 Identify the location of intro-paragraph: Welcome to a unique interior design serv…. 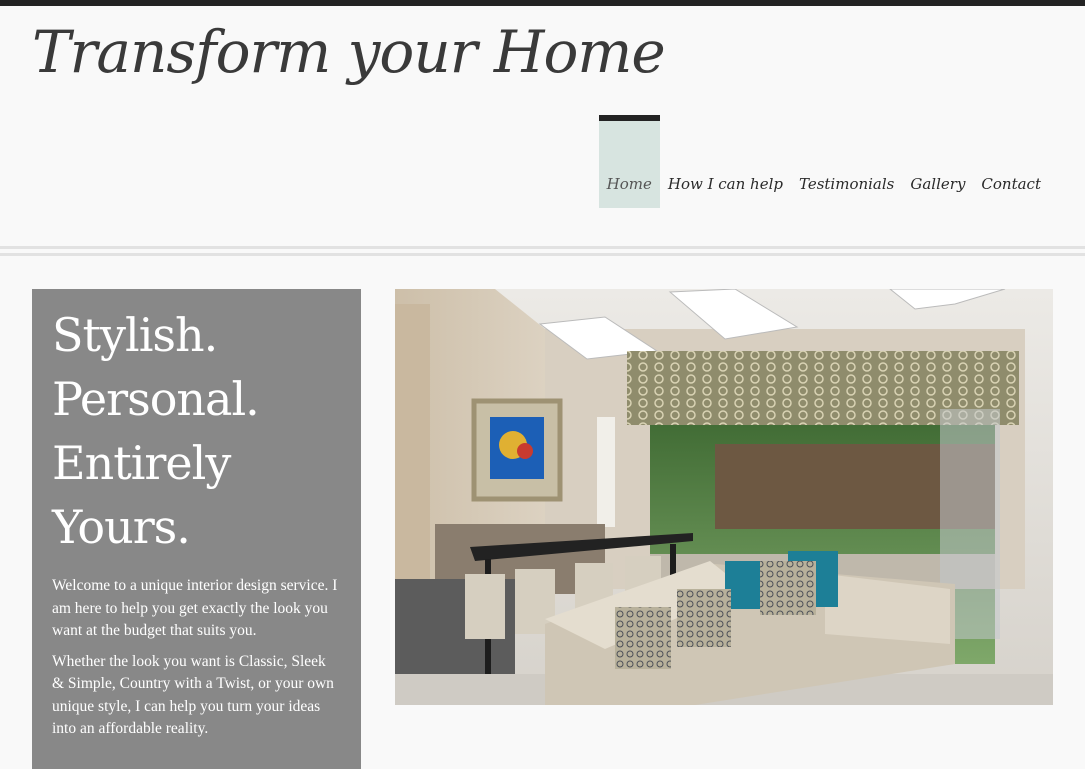
(195, 608).